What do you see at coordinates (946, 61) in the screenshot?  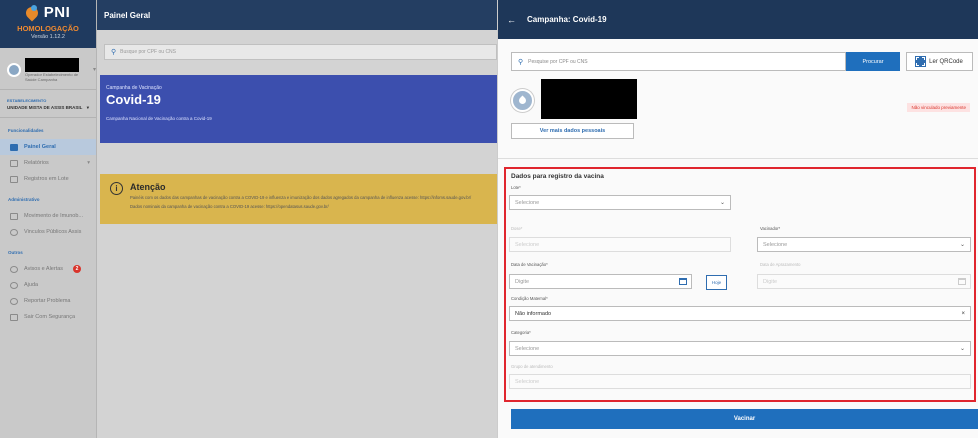 I see `qrcode-button-label: Ler QRCode` at bounding box center [946, 61].